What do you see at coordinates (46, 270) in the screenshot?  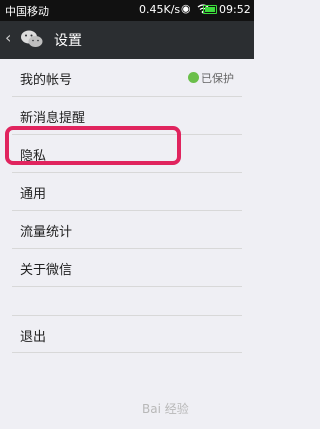 I see `settings-item-label: 关于微信` at bounding box center [46, 270].